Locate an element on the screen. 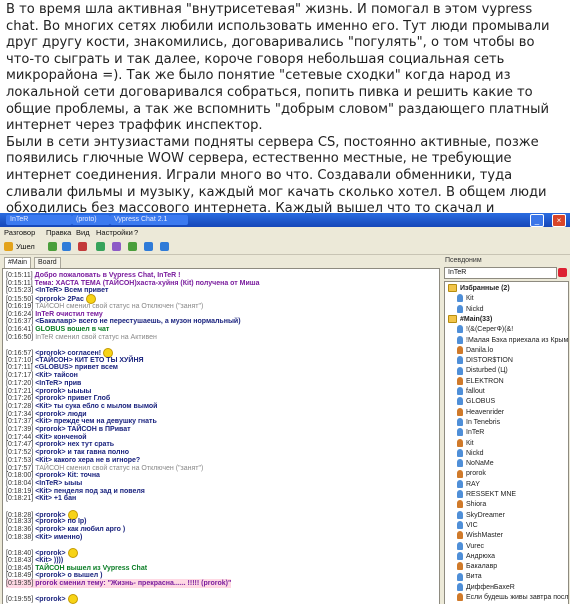 Image resolution: width=570 pixels, height=604 pixels. taskbar: InTeR (proto) Vypress Chat 2.1 _ × is located at coordinates (285, 220).